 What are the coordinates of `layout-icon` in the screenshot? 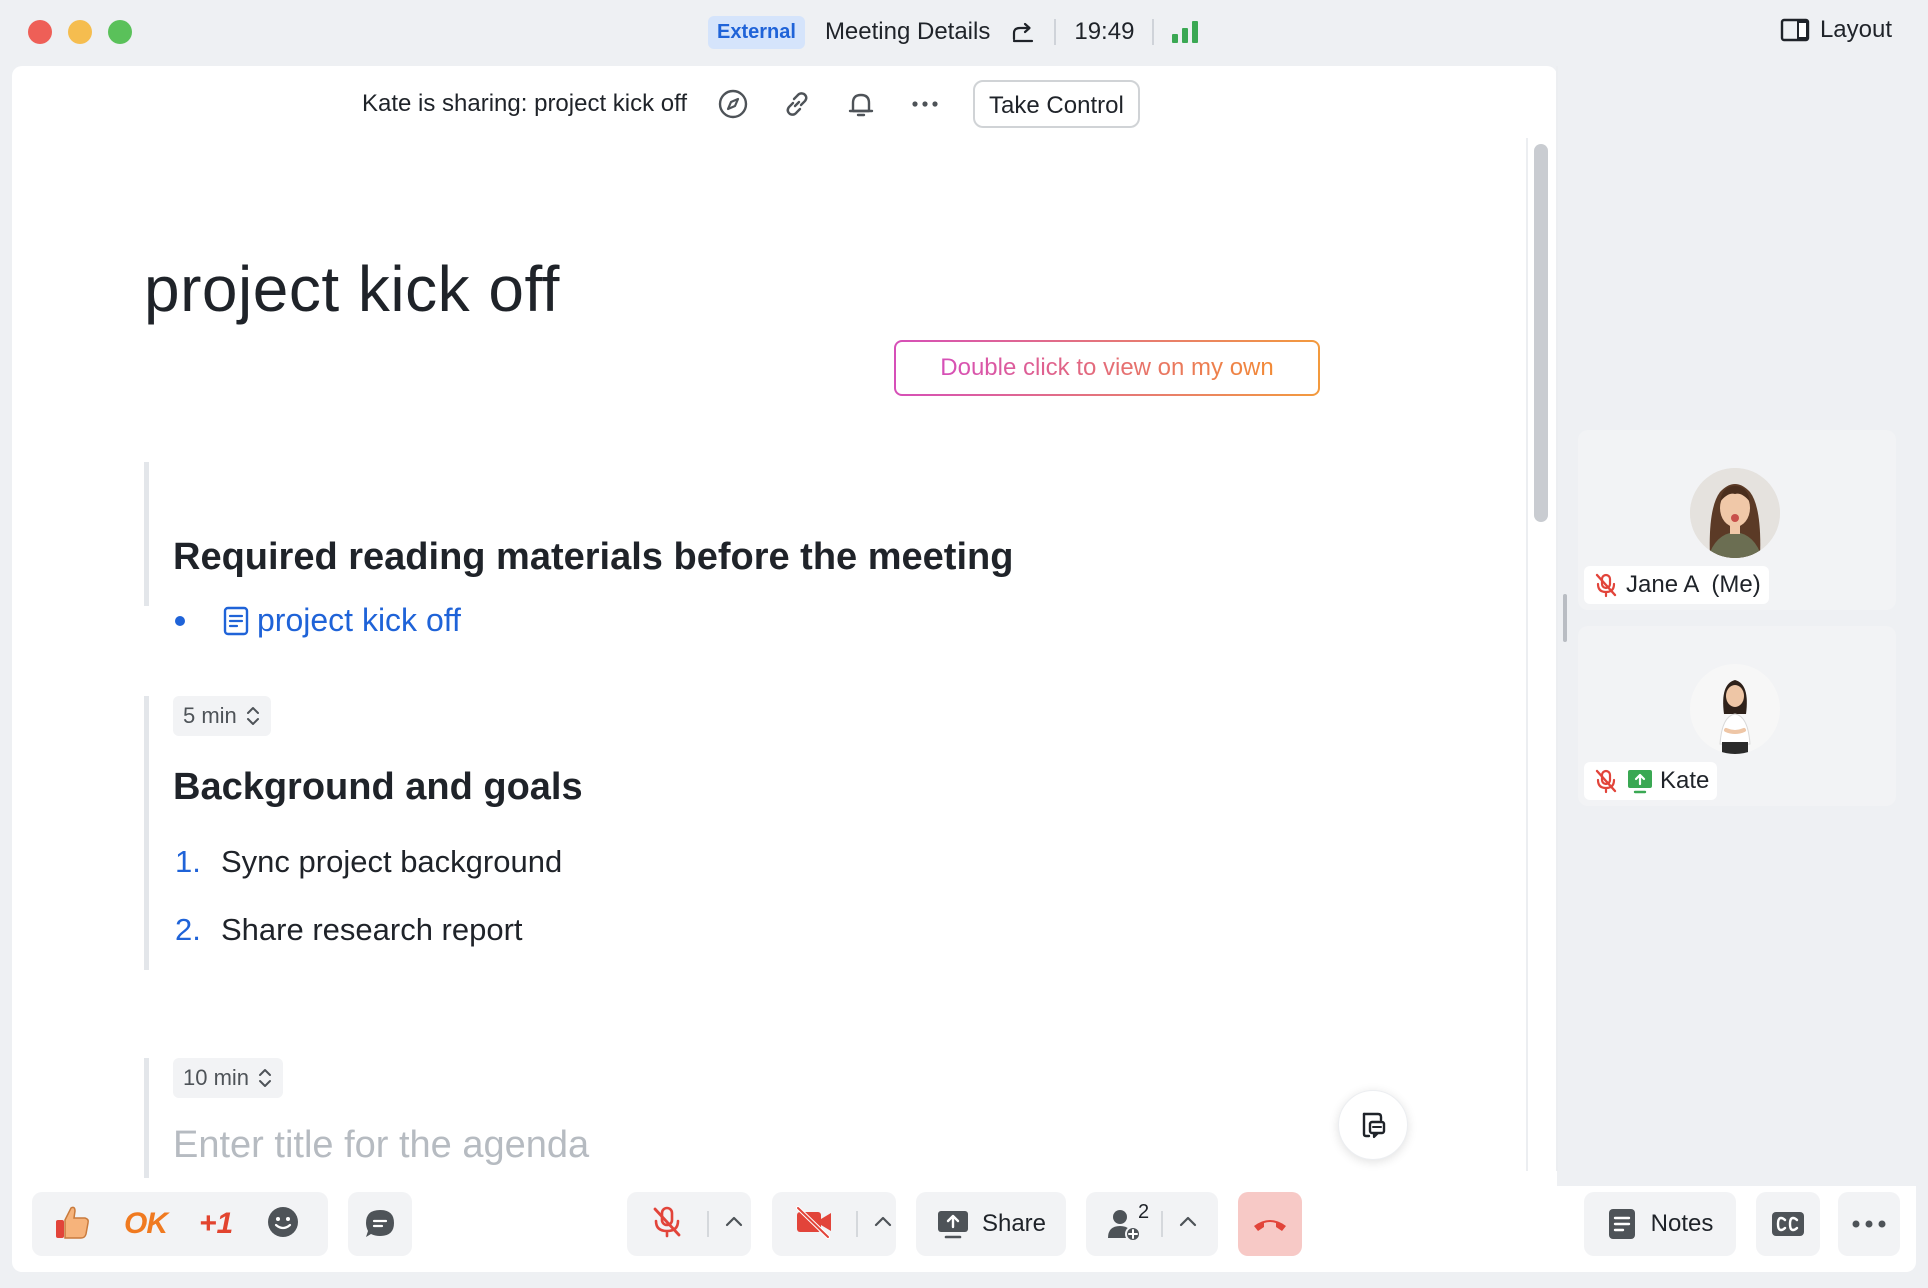 It's located at (1795, 30).